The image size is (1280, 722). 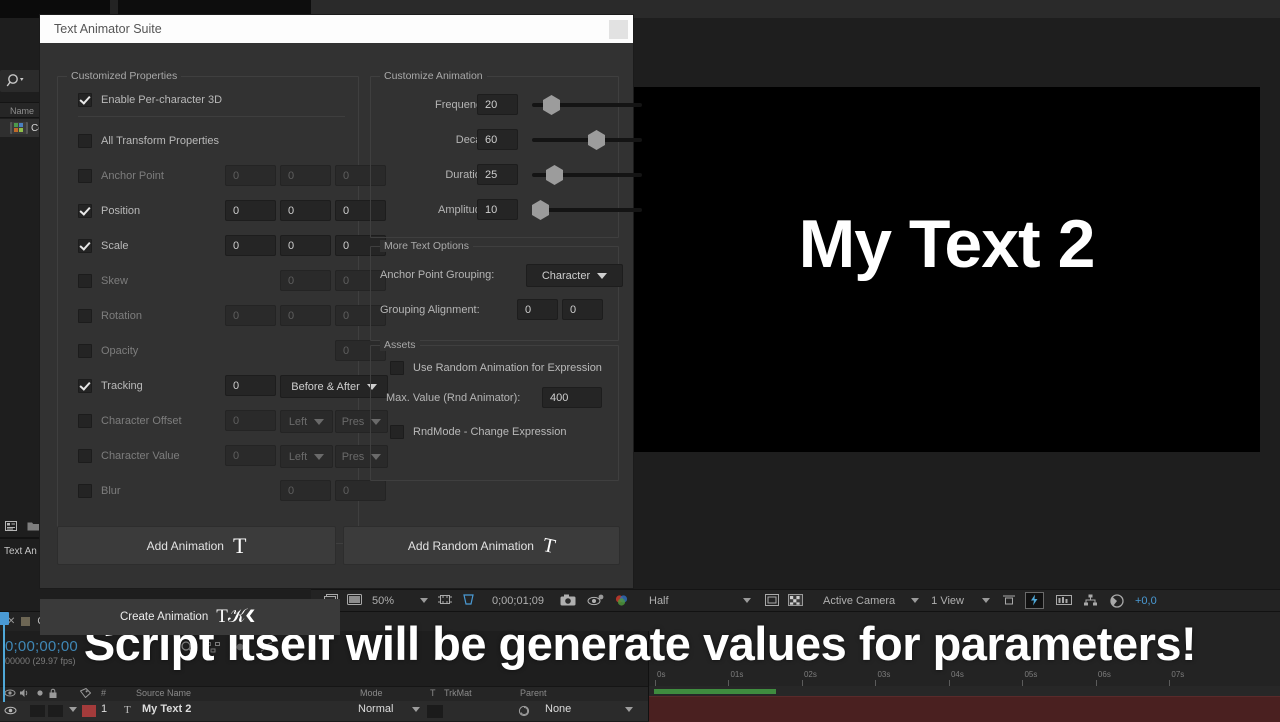 I want to click on audio-column-icon, so click(x=25, y=694).